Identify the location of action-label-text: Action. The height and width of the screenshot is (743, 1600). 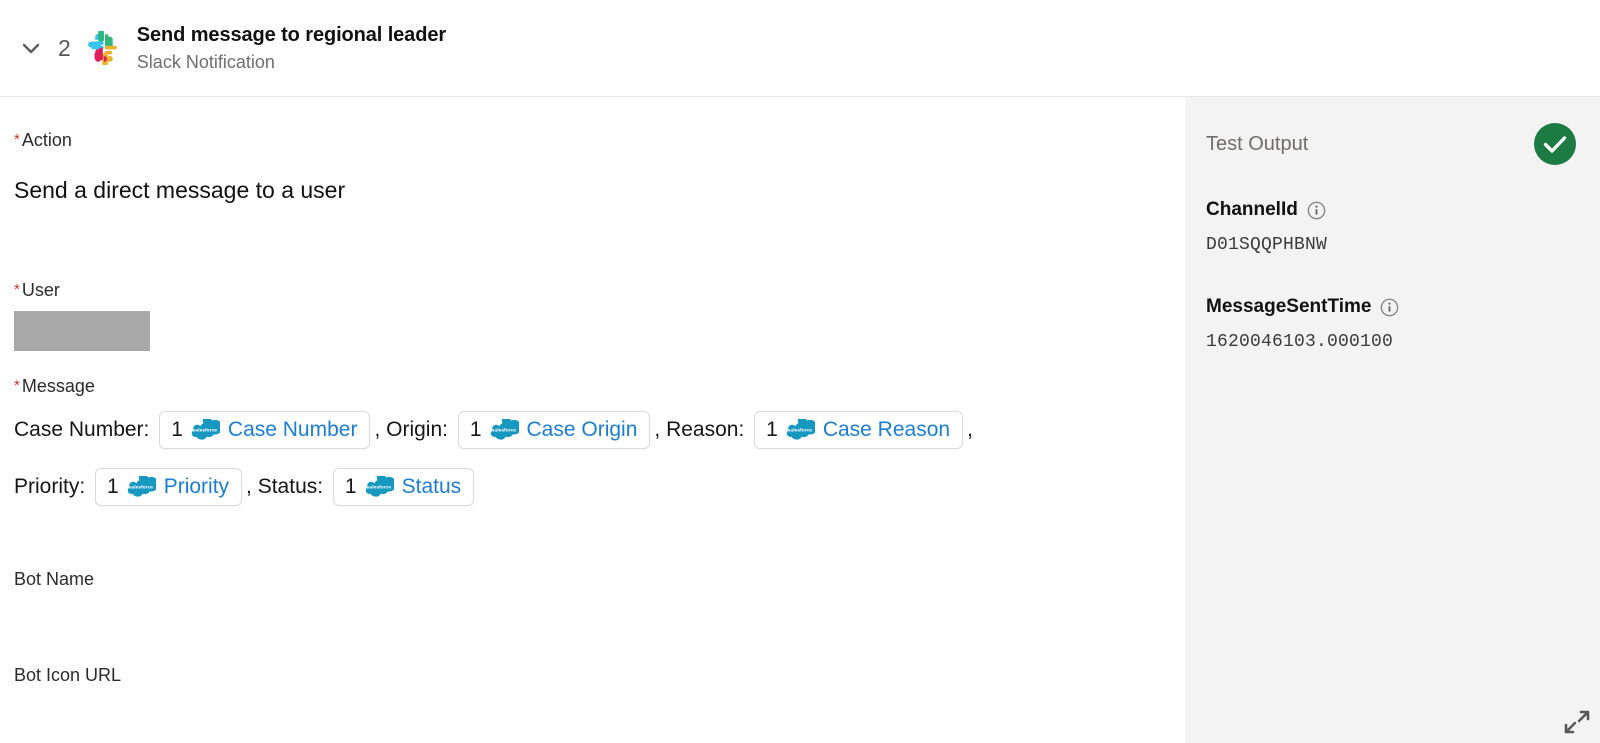
(46, 140).